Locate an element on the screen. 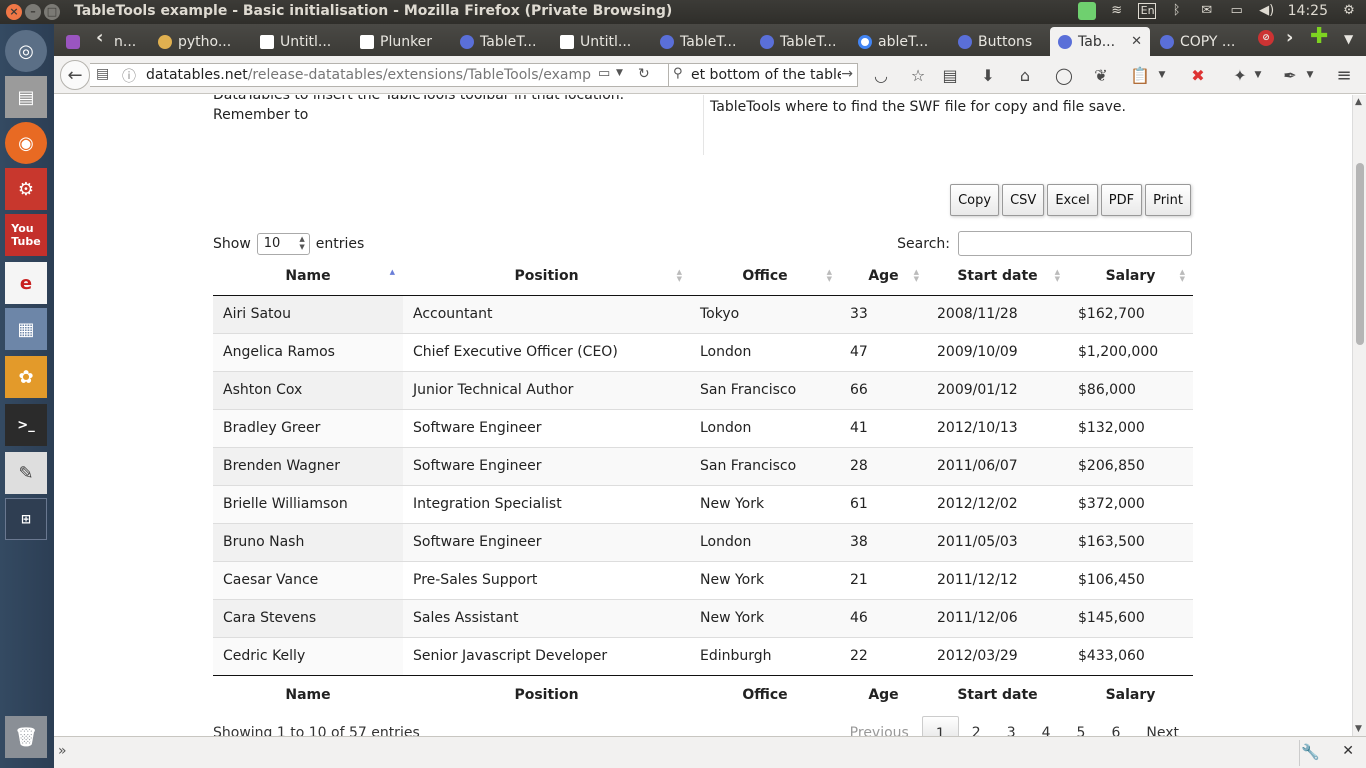 The width and height of the screenshot is (1366, 768). column-header-2: Office ▲ ▼ is located at coordinates (765, 277).